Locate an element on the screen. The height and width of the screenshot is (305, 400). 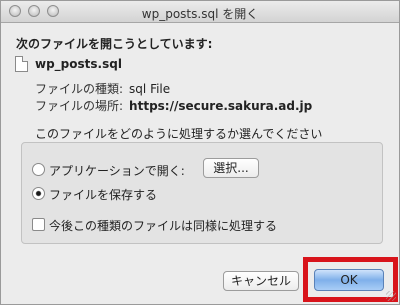
dialog-heading: 次のファイルを開こうとしています: is located at coordinates (114, 44).